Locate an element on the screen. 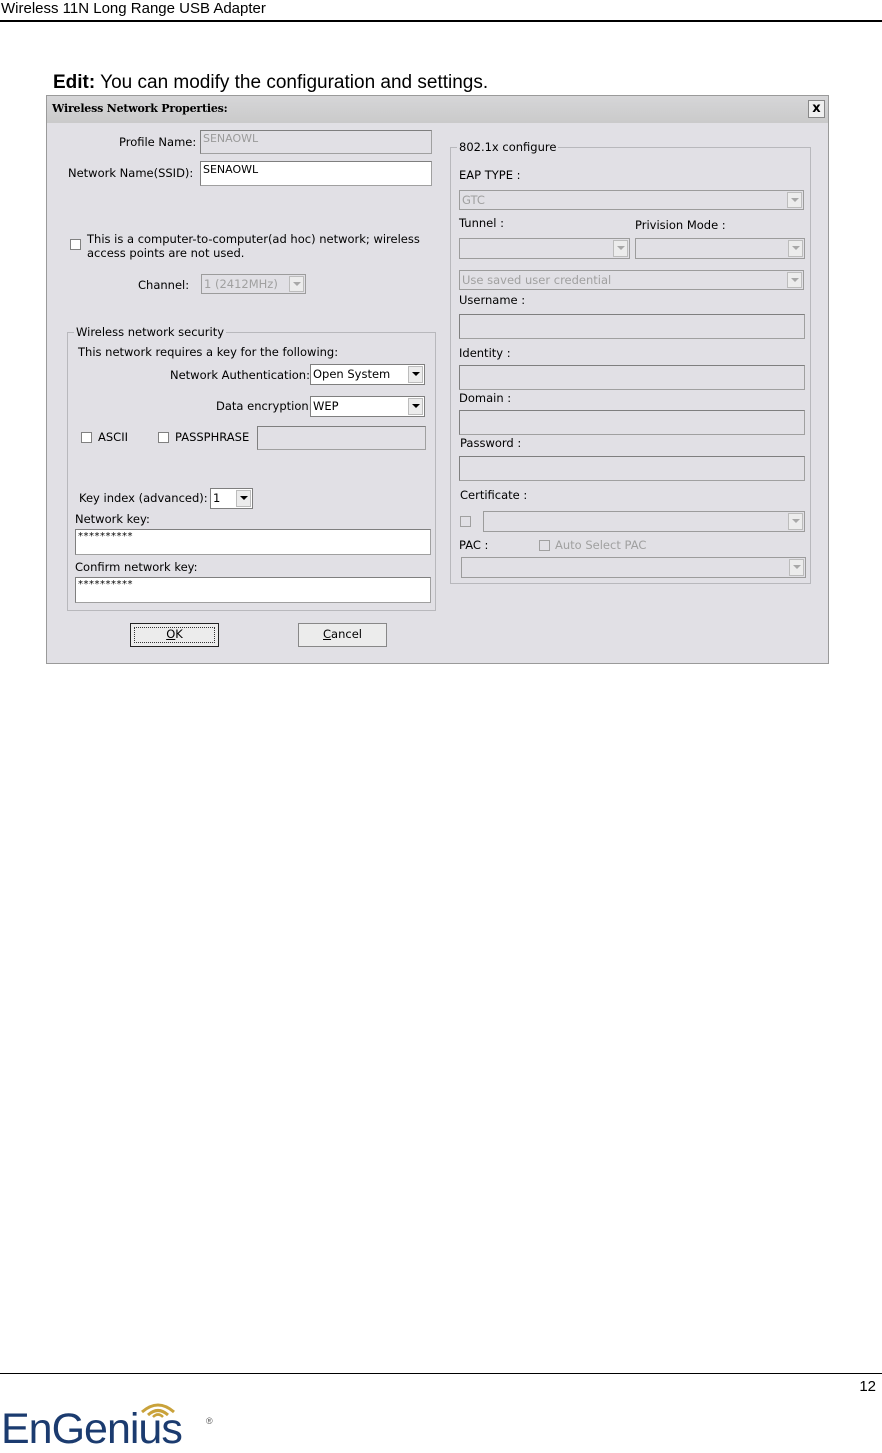  domain-field is located at coordinates (632, 422).